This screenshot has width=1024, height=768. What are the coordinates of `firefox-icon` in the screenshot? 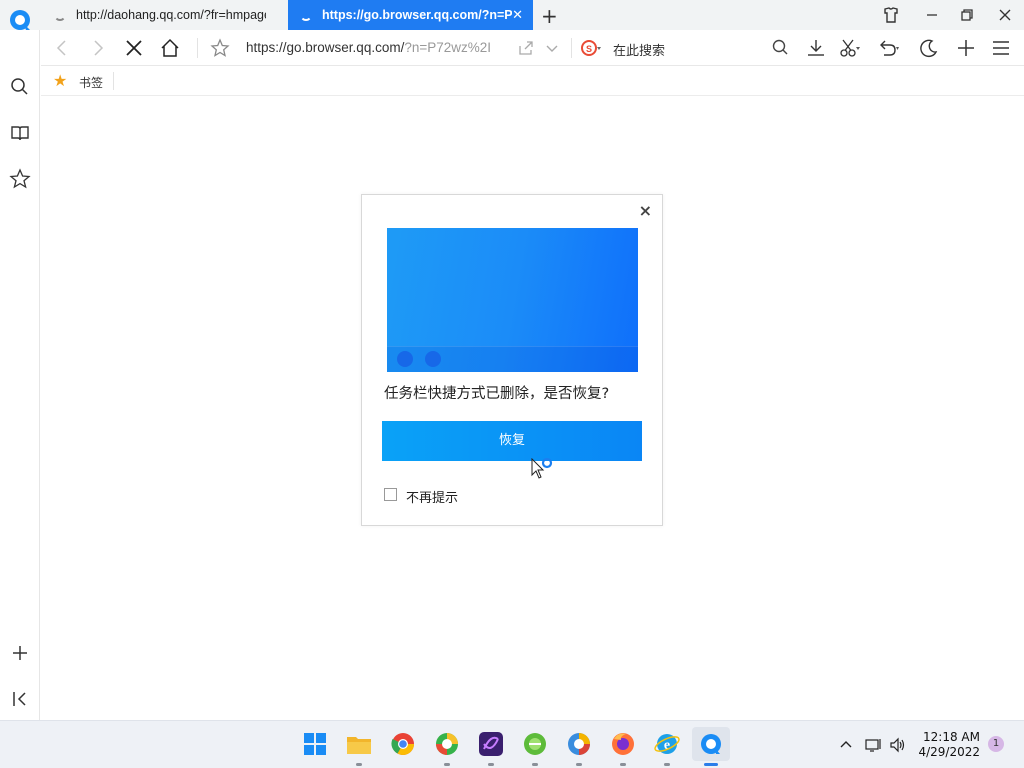 It's located at (623, 744).